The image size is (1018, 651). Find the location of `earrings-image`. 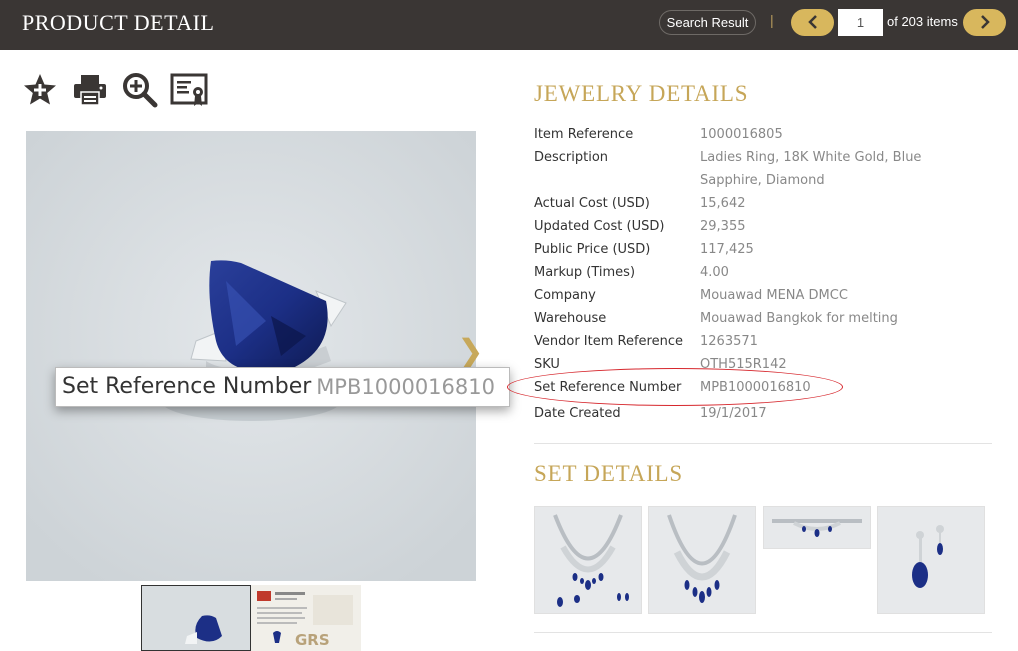

earrings-image is located at coordinates (931, 560).